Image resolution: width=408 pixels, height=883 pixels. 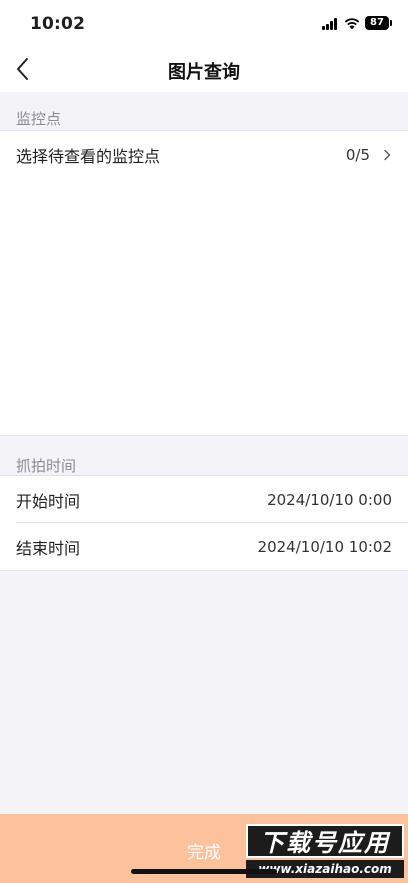 I want to click on end-time-label: 结束时间, so click(x=48, y=548).